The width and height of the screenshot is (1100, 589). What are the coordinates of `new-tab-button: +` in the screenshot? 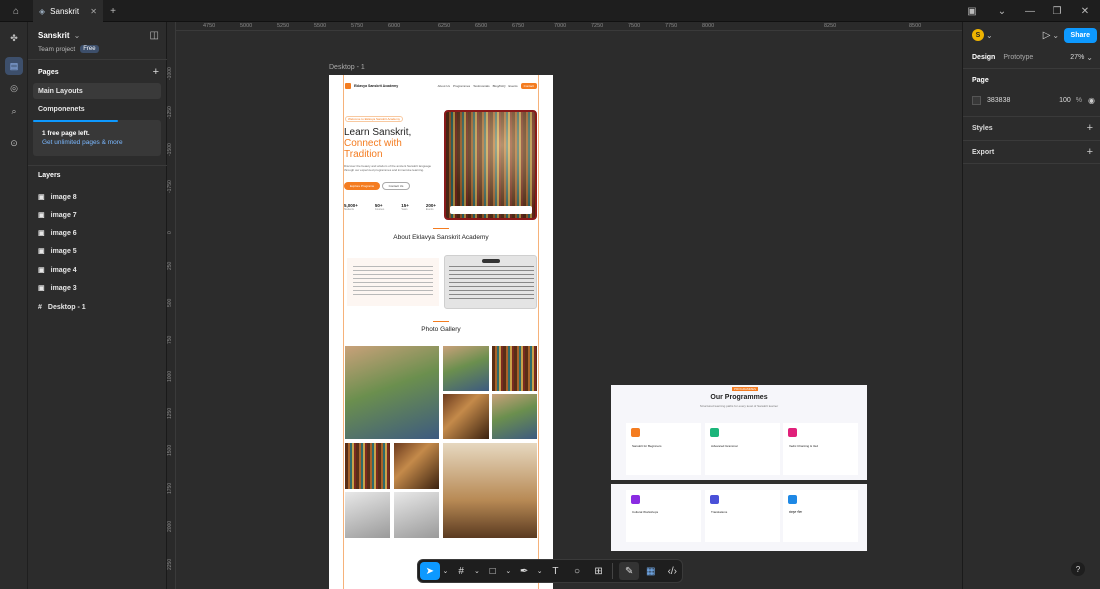 It's located at (113, 11).